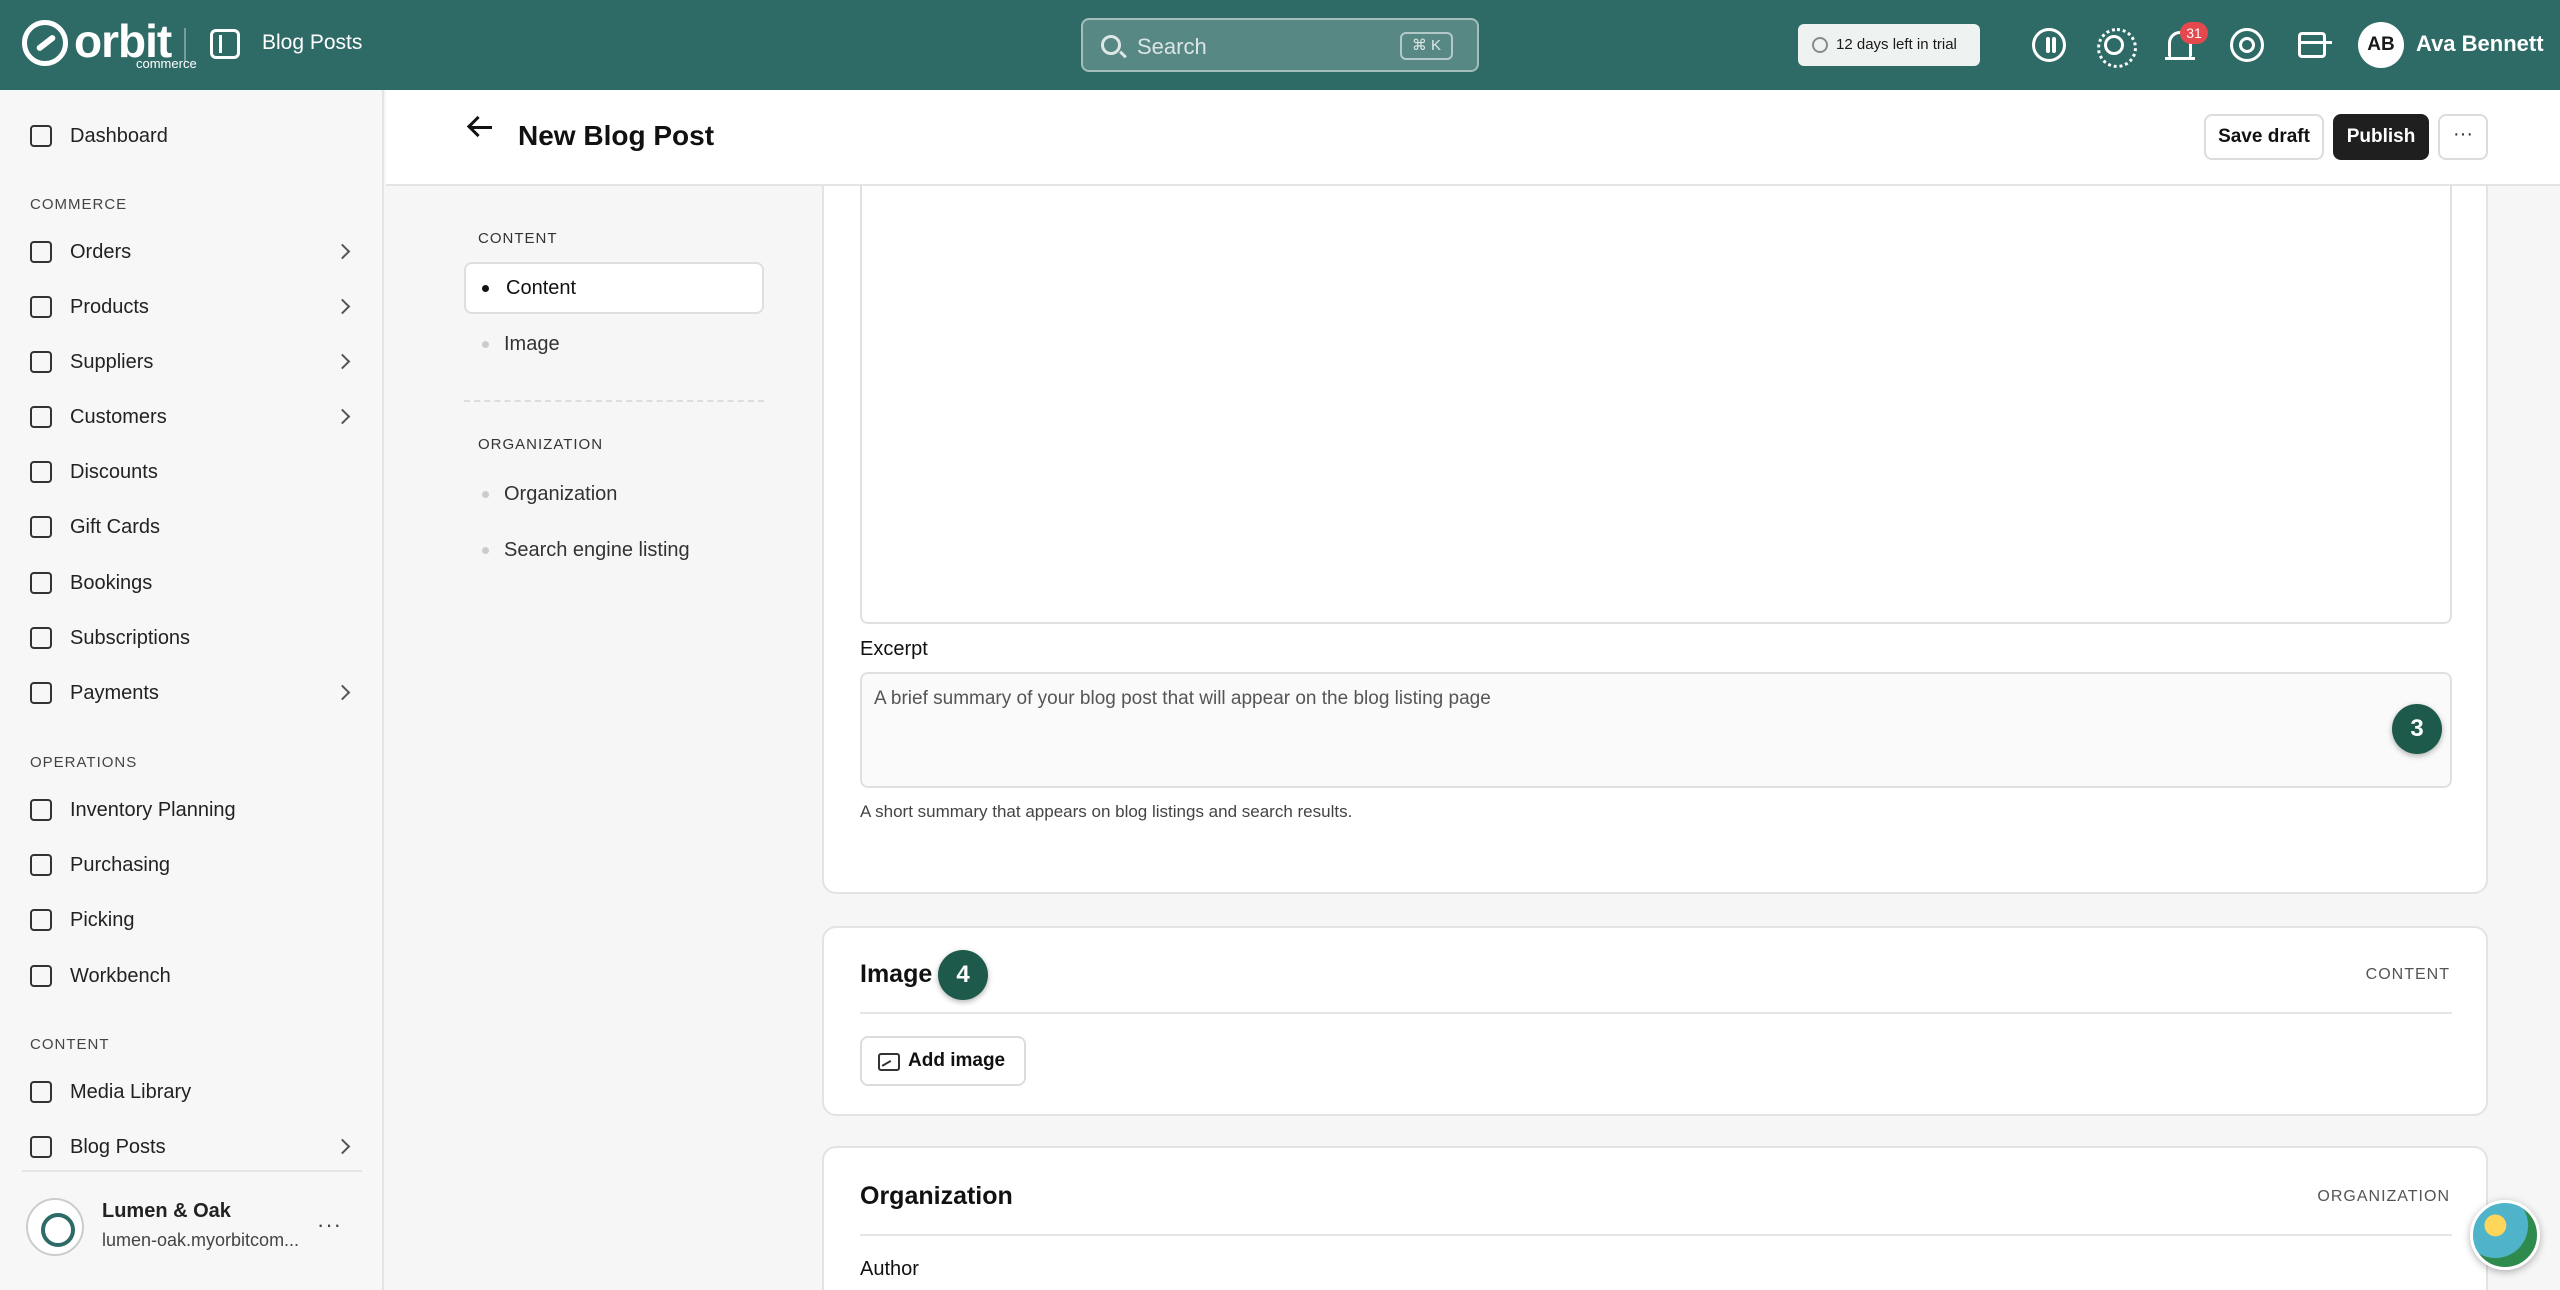 The image size is (2560, 1290). I want to click on section-nav-item-organization: Organization, so click(614, 494).